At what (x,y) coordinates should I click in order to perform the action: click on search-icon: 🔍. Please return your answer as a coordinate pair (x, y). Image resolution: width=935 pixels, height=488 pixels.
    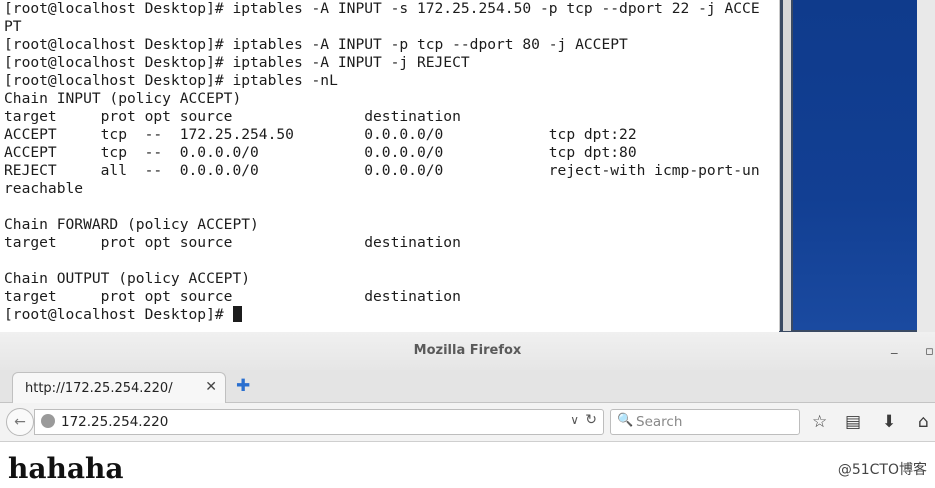
    Looking at the image, I should click on (625, 420).